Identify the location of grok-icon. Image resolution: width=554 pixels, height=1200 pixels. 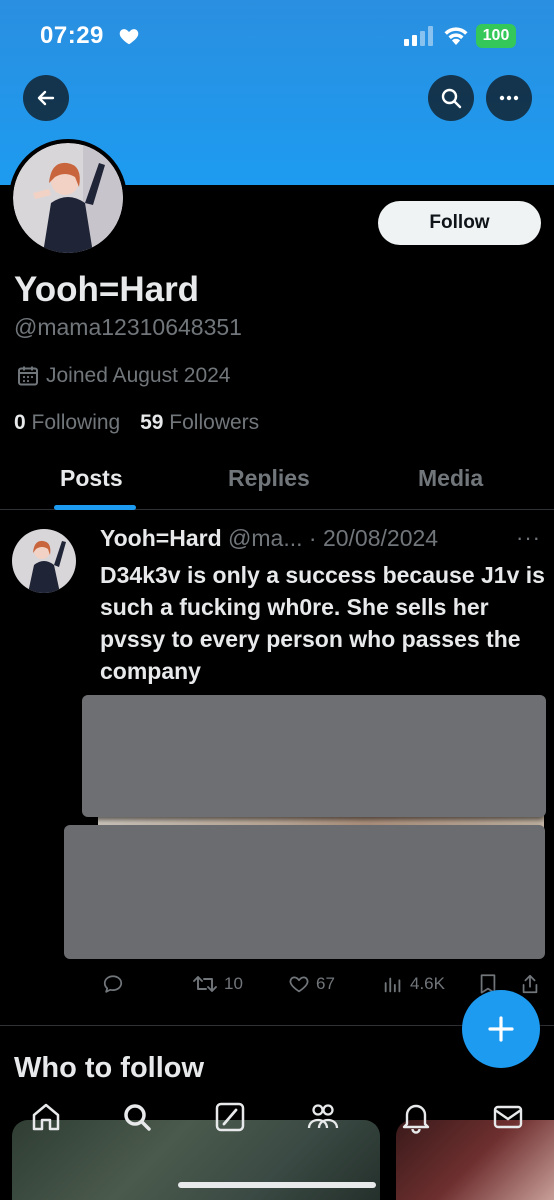
(230, 1117).